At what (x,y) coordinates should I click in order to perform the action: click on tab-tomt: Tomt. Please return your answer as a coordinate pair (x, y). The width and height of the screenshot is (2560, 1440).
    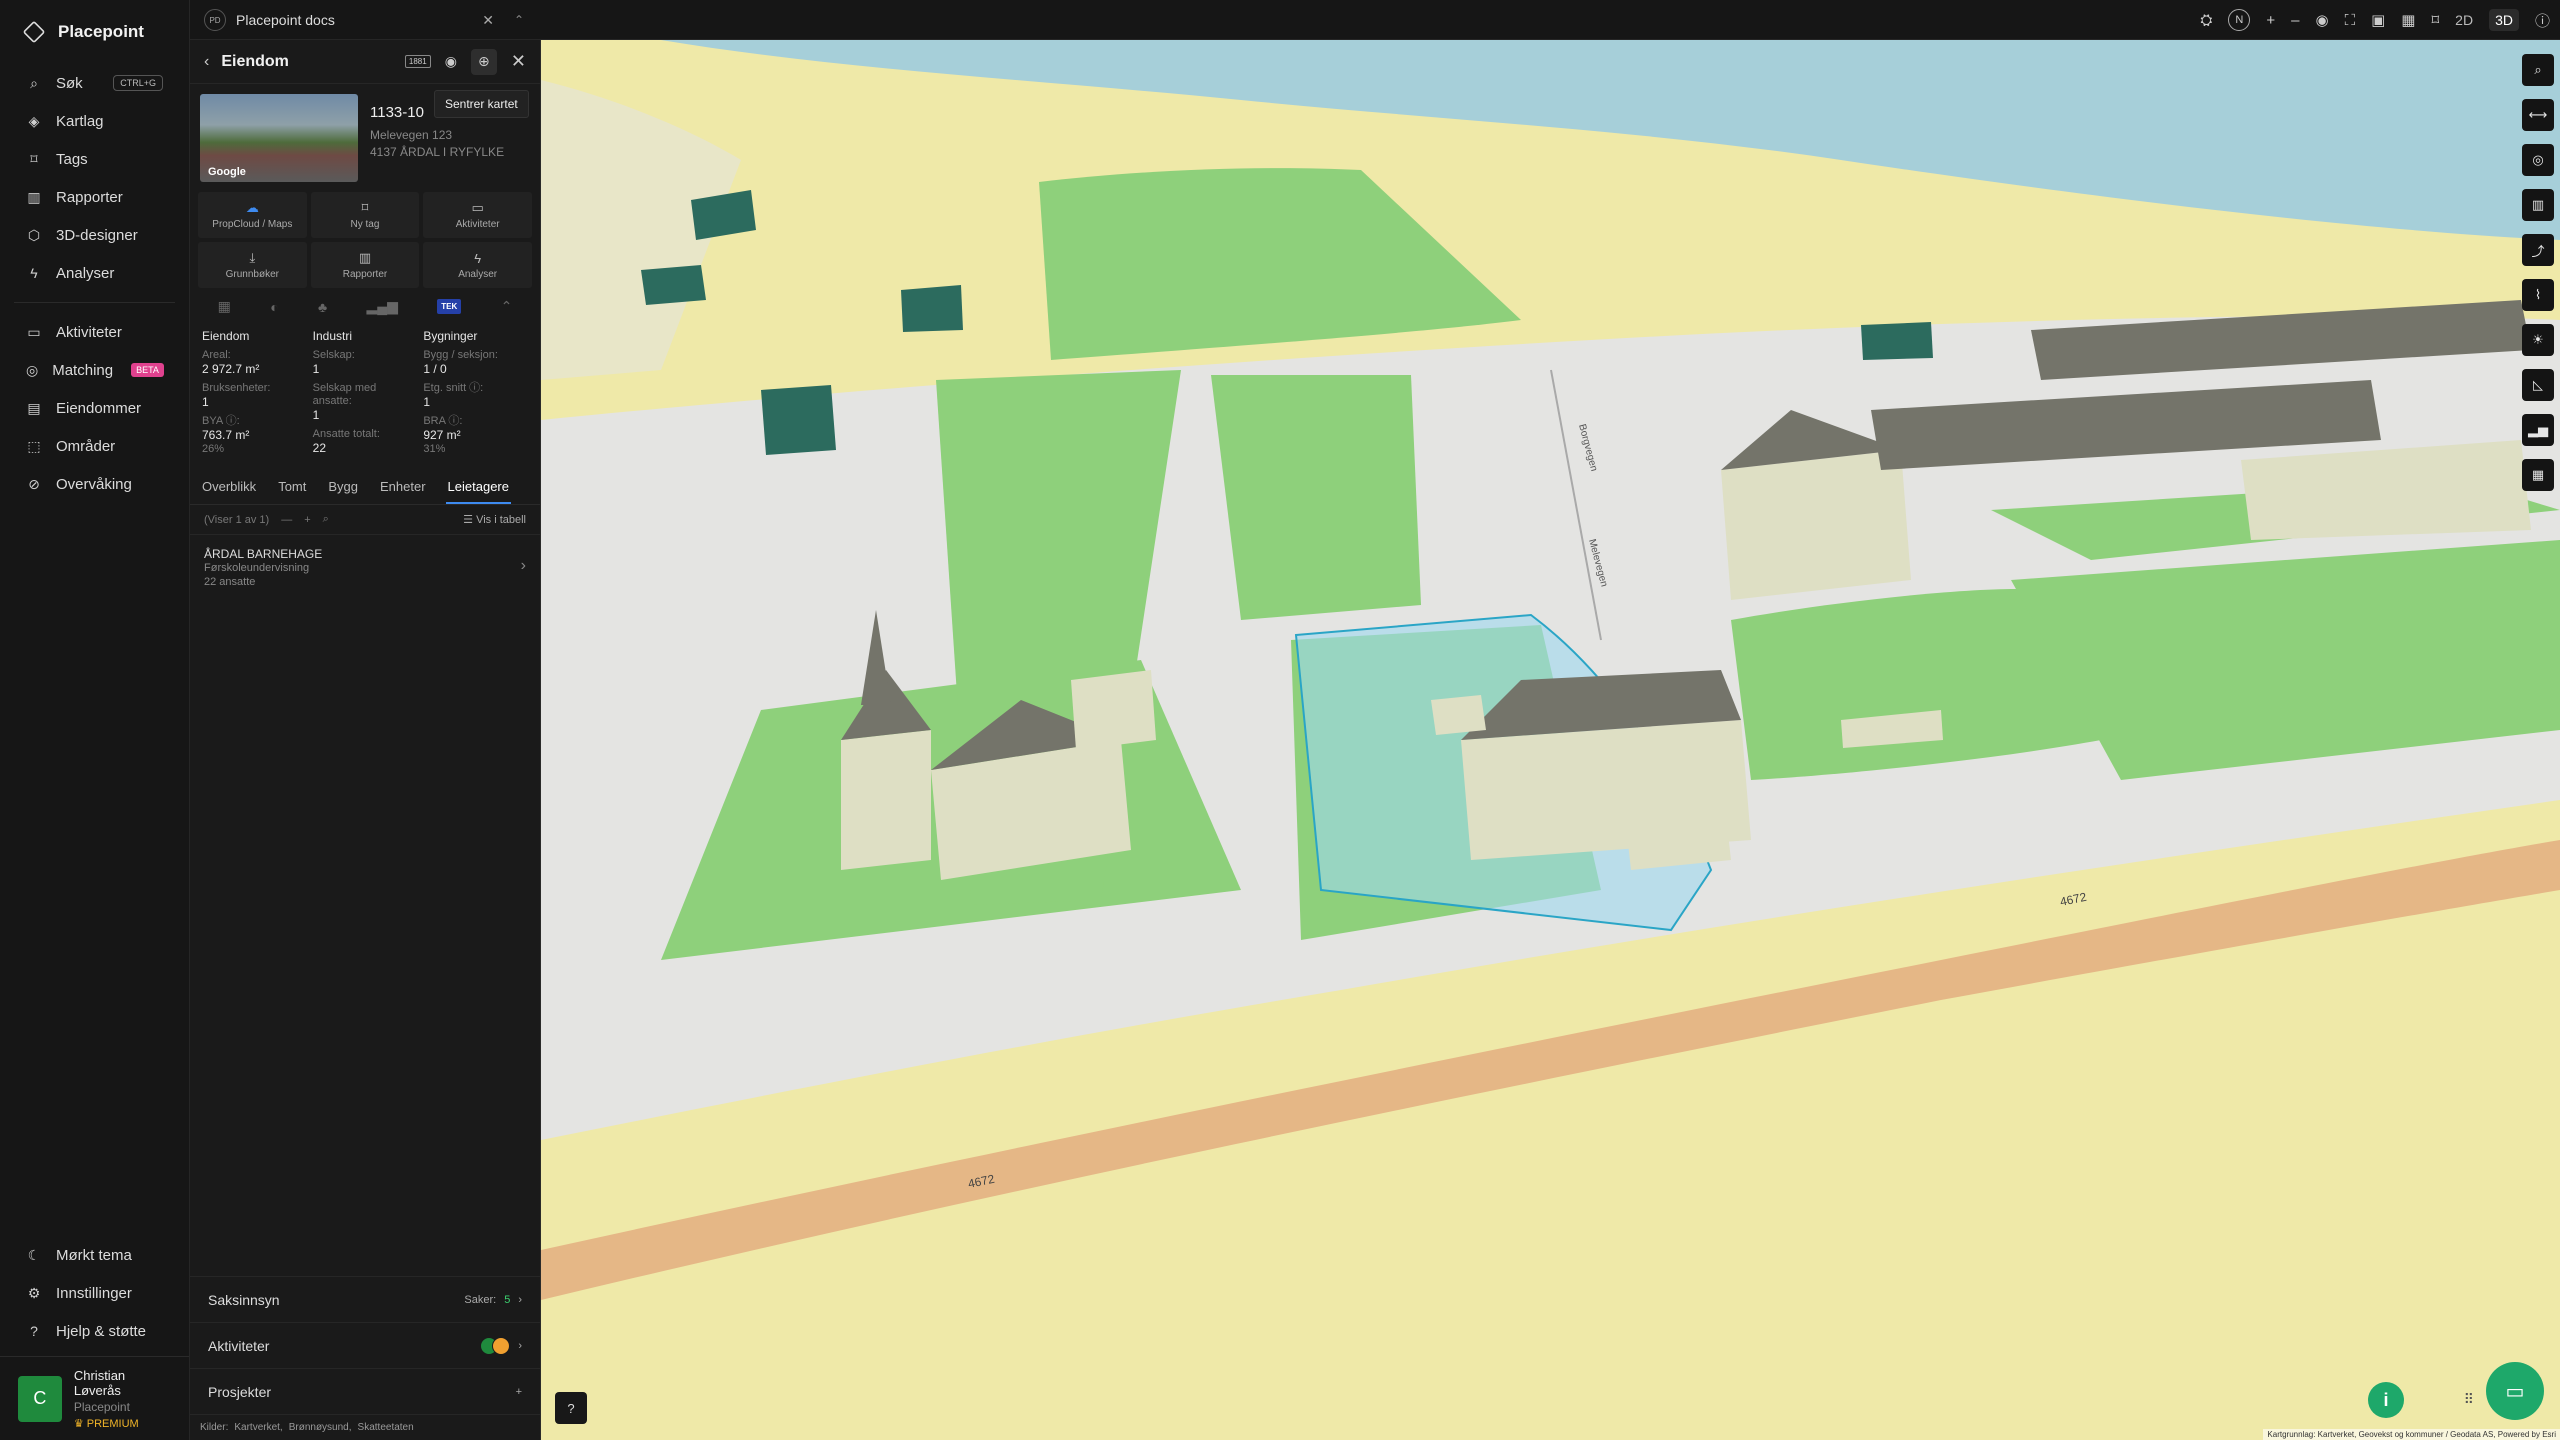
    Looking at the image, I should click on (292, 487).